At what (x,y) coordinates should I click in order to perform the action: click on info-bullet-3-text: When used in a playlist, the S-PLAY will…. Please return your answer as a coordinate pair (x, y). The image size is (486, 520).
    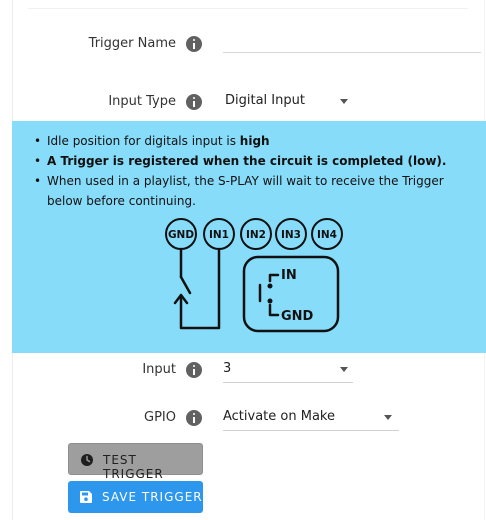
    Looking at the image, I should click on (245, 191).